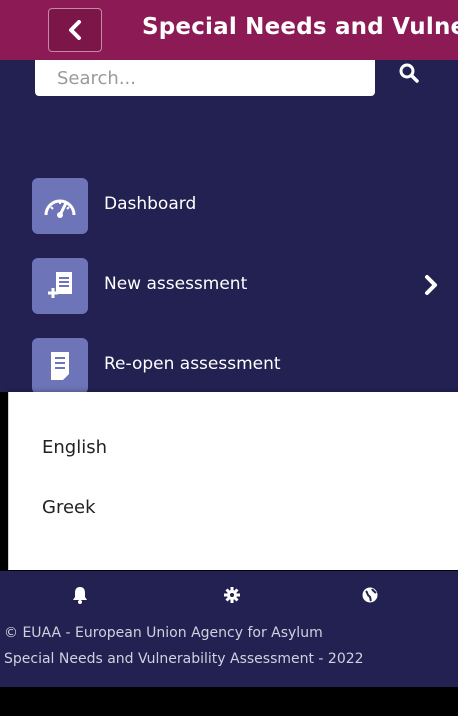 The width and height of the screenshot is (458, 716). Describe the element at coordinates (60, 286) in the screenshot. I see `new-document-icon` at that location.